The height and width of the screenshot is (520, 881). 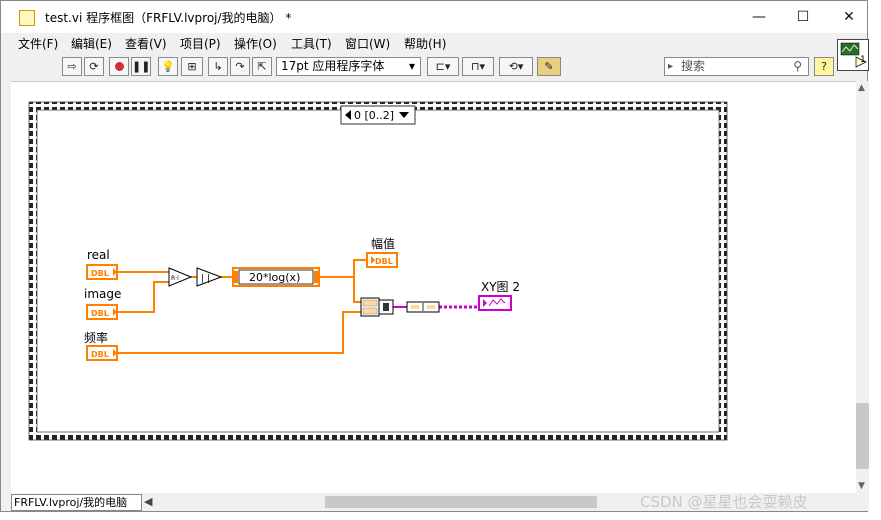 I want to click on indicator-xy-graph, so click(x=495, y=303).